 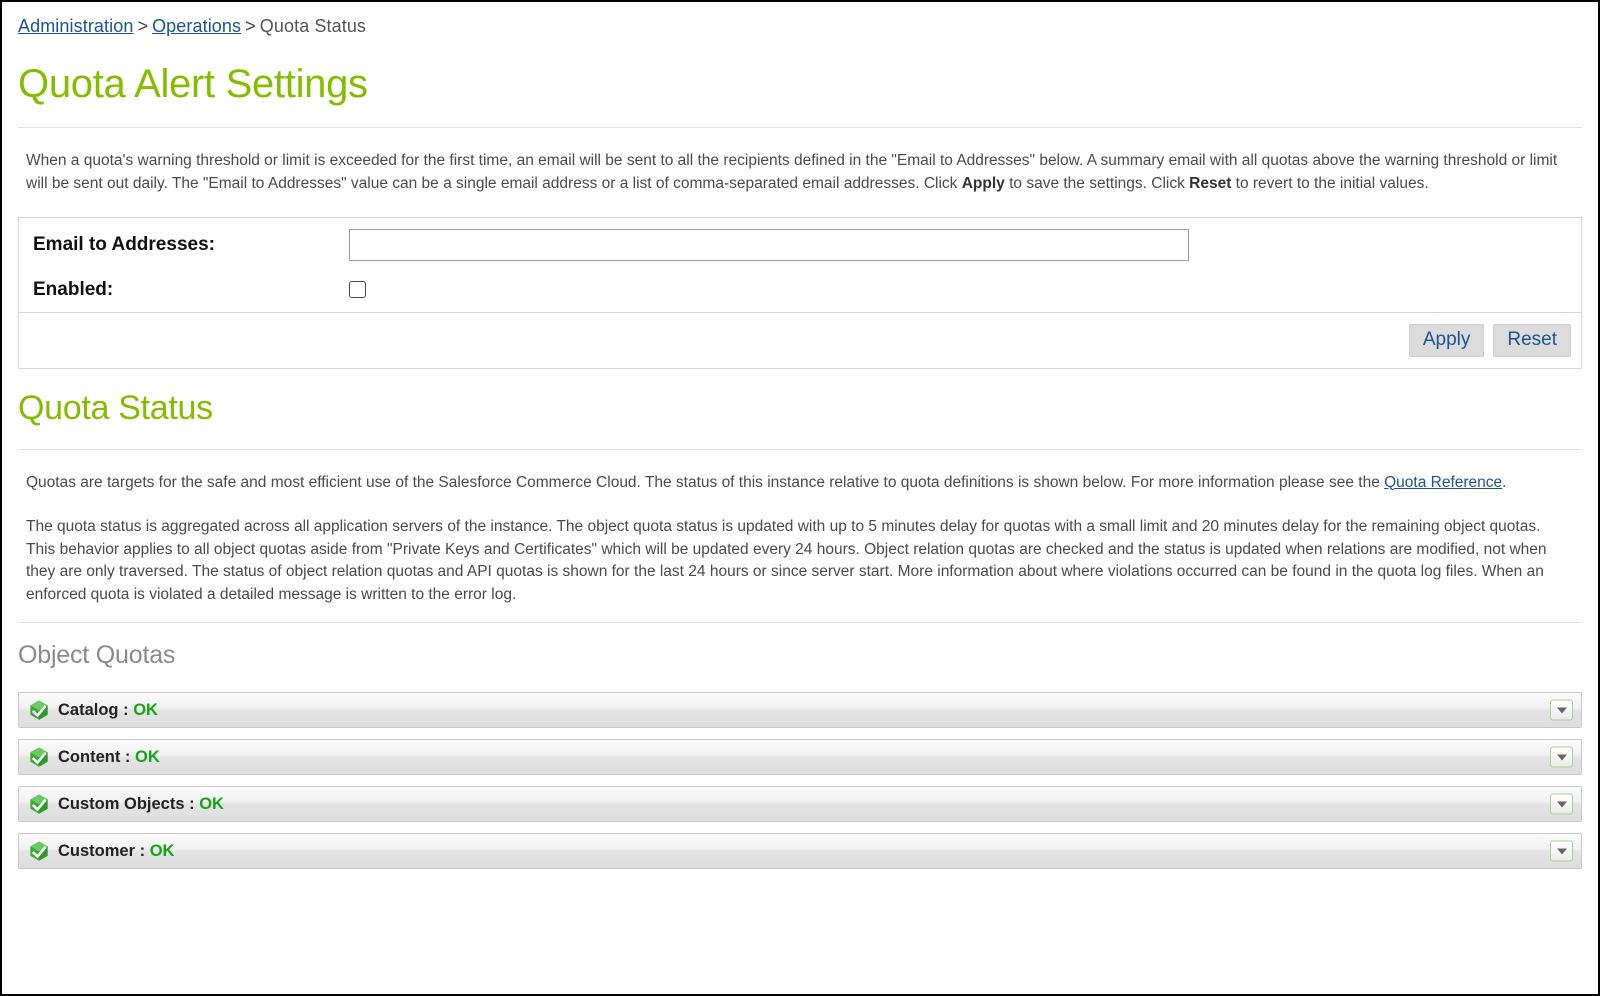 I want to click on quota-row-left: Content : OK, so click(x=94, y=757).